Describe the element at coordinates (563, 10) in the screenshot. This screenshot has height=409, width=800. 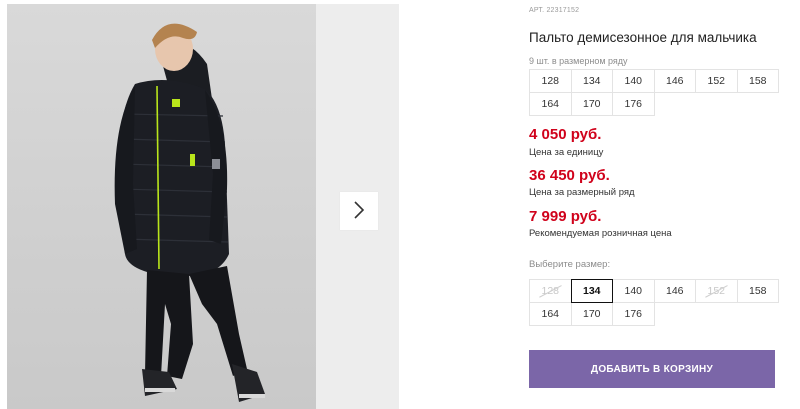
I see `sku-value: 22317152` at that location.